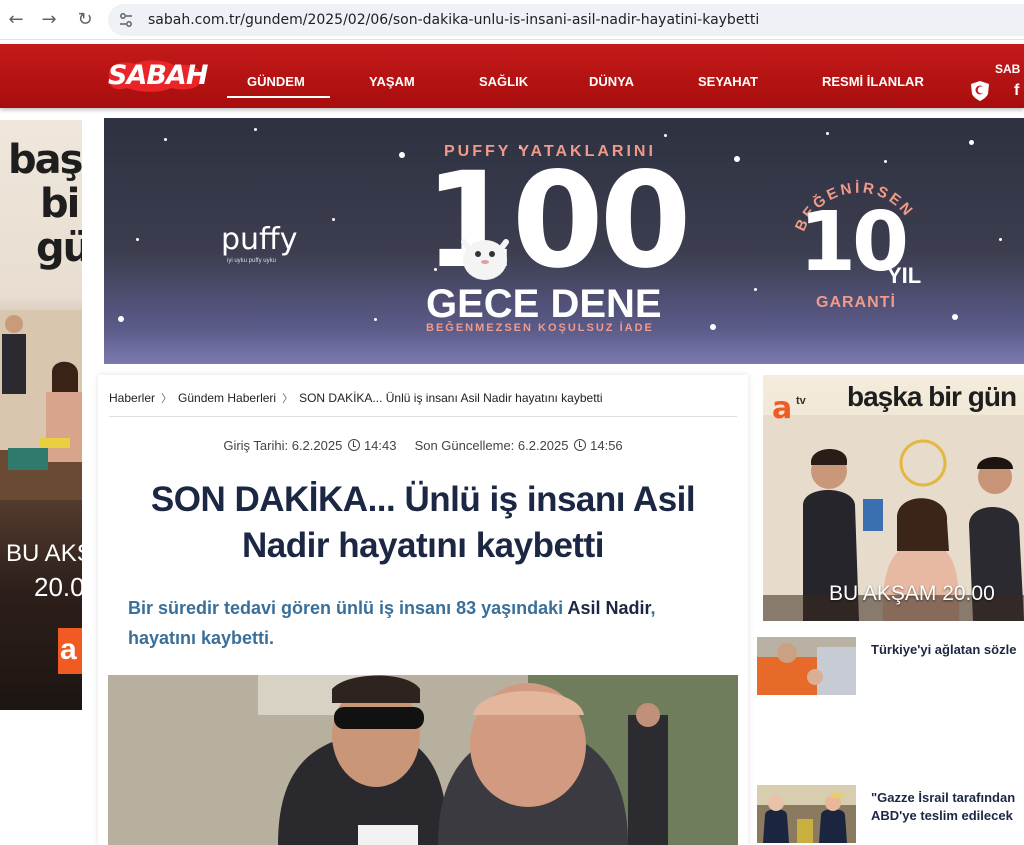 The height and width of the screenshot is (845, 1024). I want to click on breadcrumb-gundem-haberleri: Gündem Haberleri, so click(227, 398).